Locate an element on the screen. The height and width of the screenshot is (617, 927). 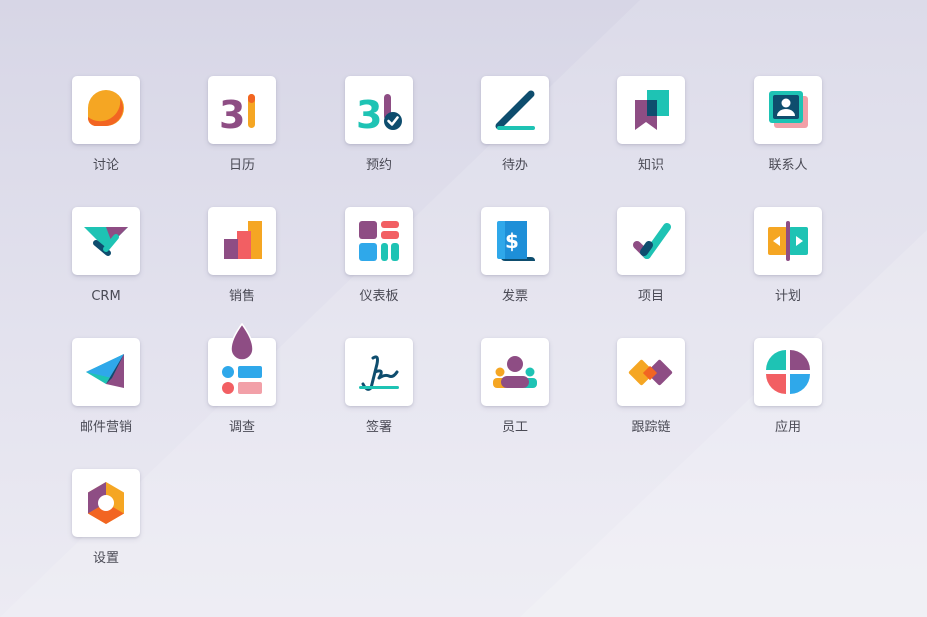
planning-icon is located at coordinates (788, 241).